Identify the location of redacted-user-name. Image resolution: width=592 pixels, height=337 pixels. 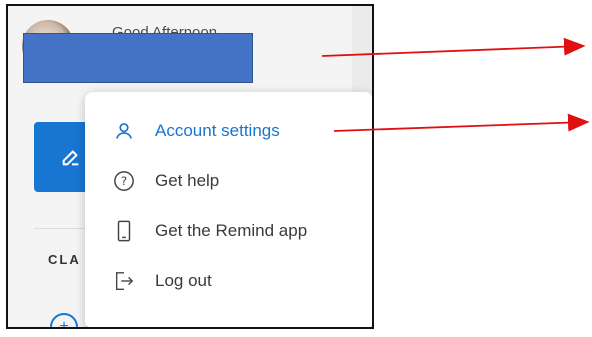
(138, 58).